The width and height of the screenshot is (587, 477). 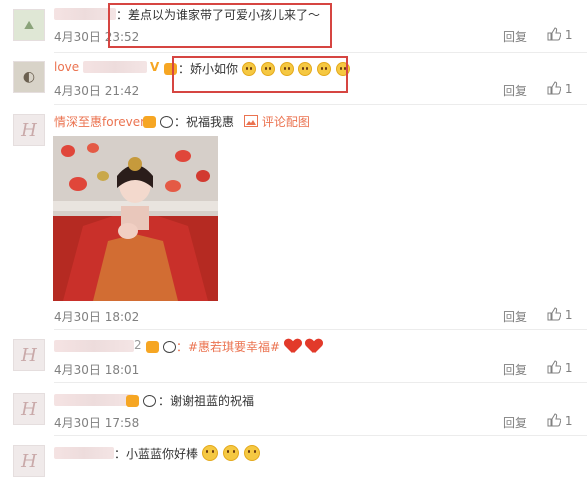 What do you see at coordinates (156, 454) in the screenshot?
I see `comment-text: ：小蓝蓝你好棒` at bounding box center [156, 454].